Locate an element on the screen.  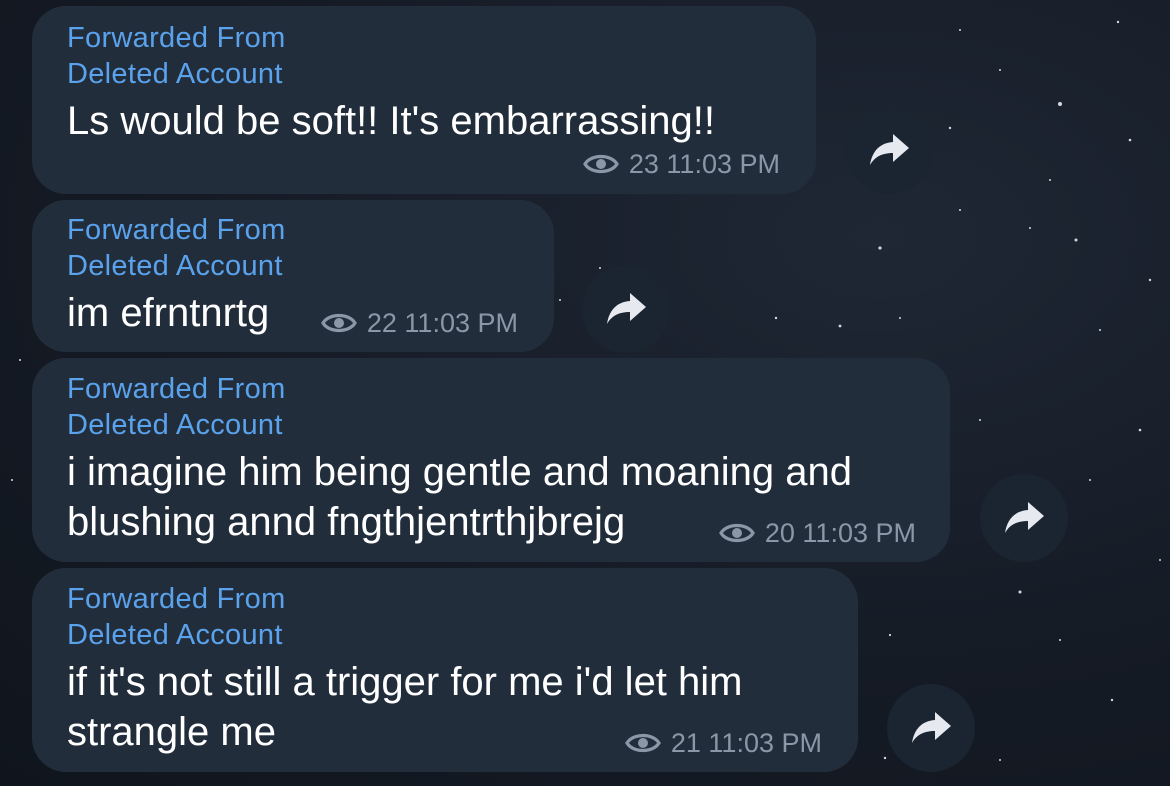
message-meta: 23 11:03 PM is located at coordinates (681, 164).